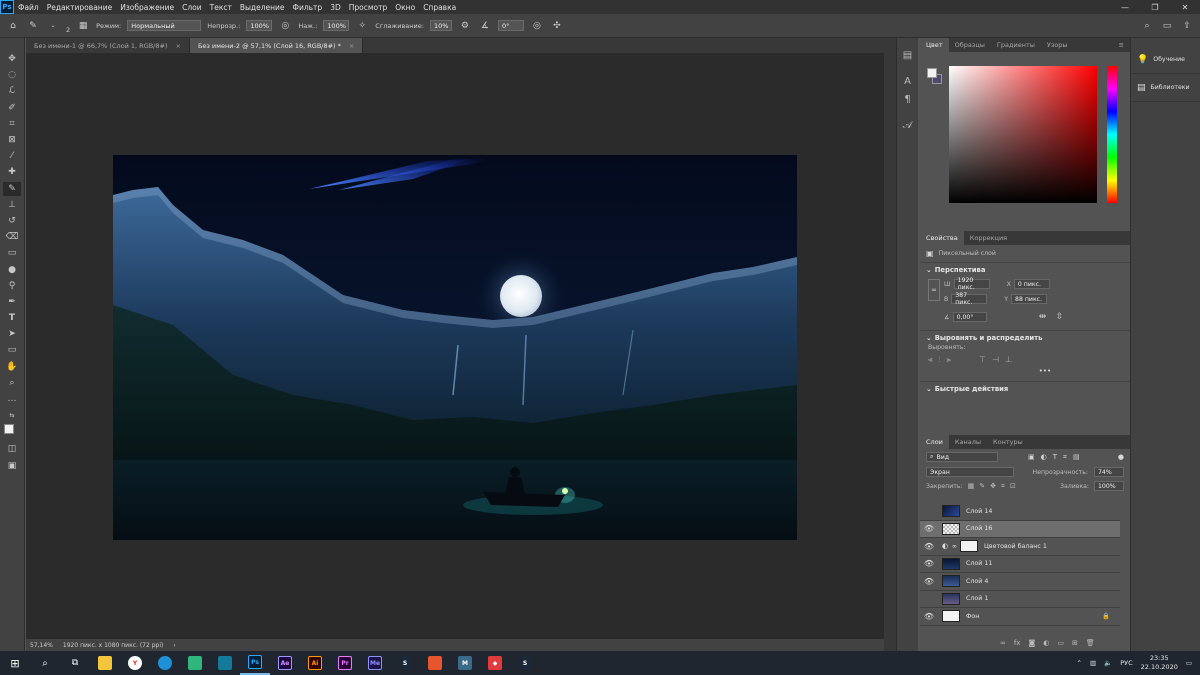  I want to click on tab-paths: Контуры, so click(1008, 442).